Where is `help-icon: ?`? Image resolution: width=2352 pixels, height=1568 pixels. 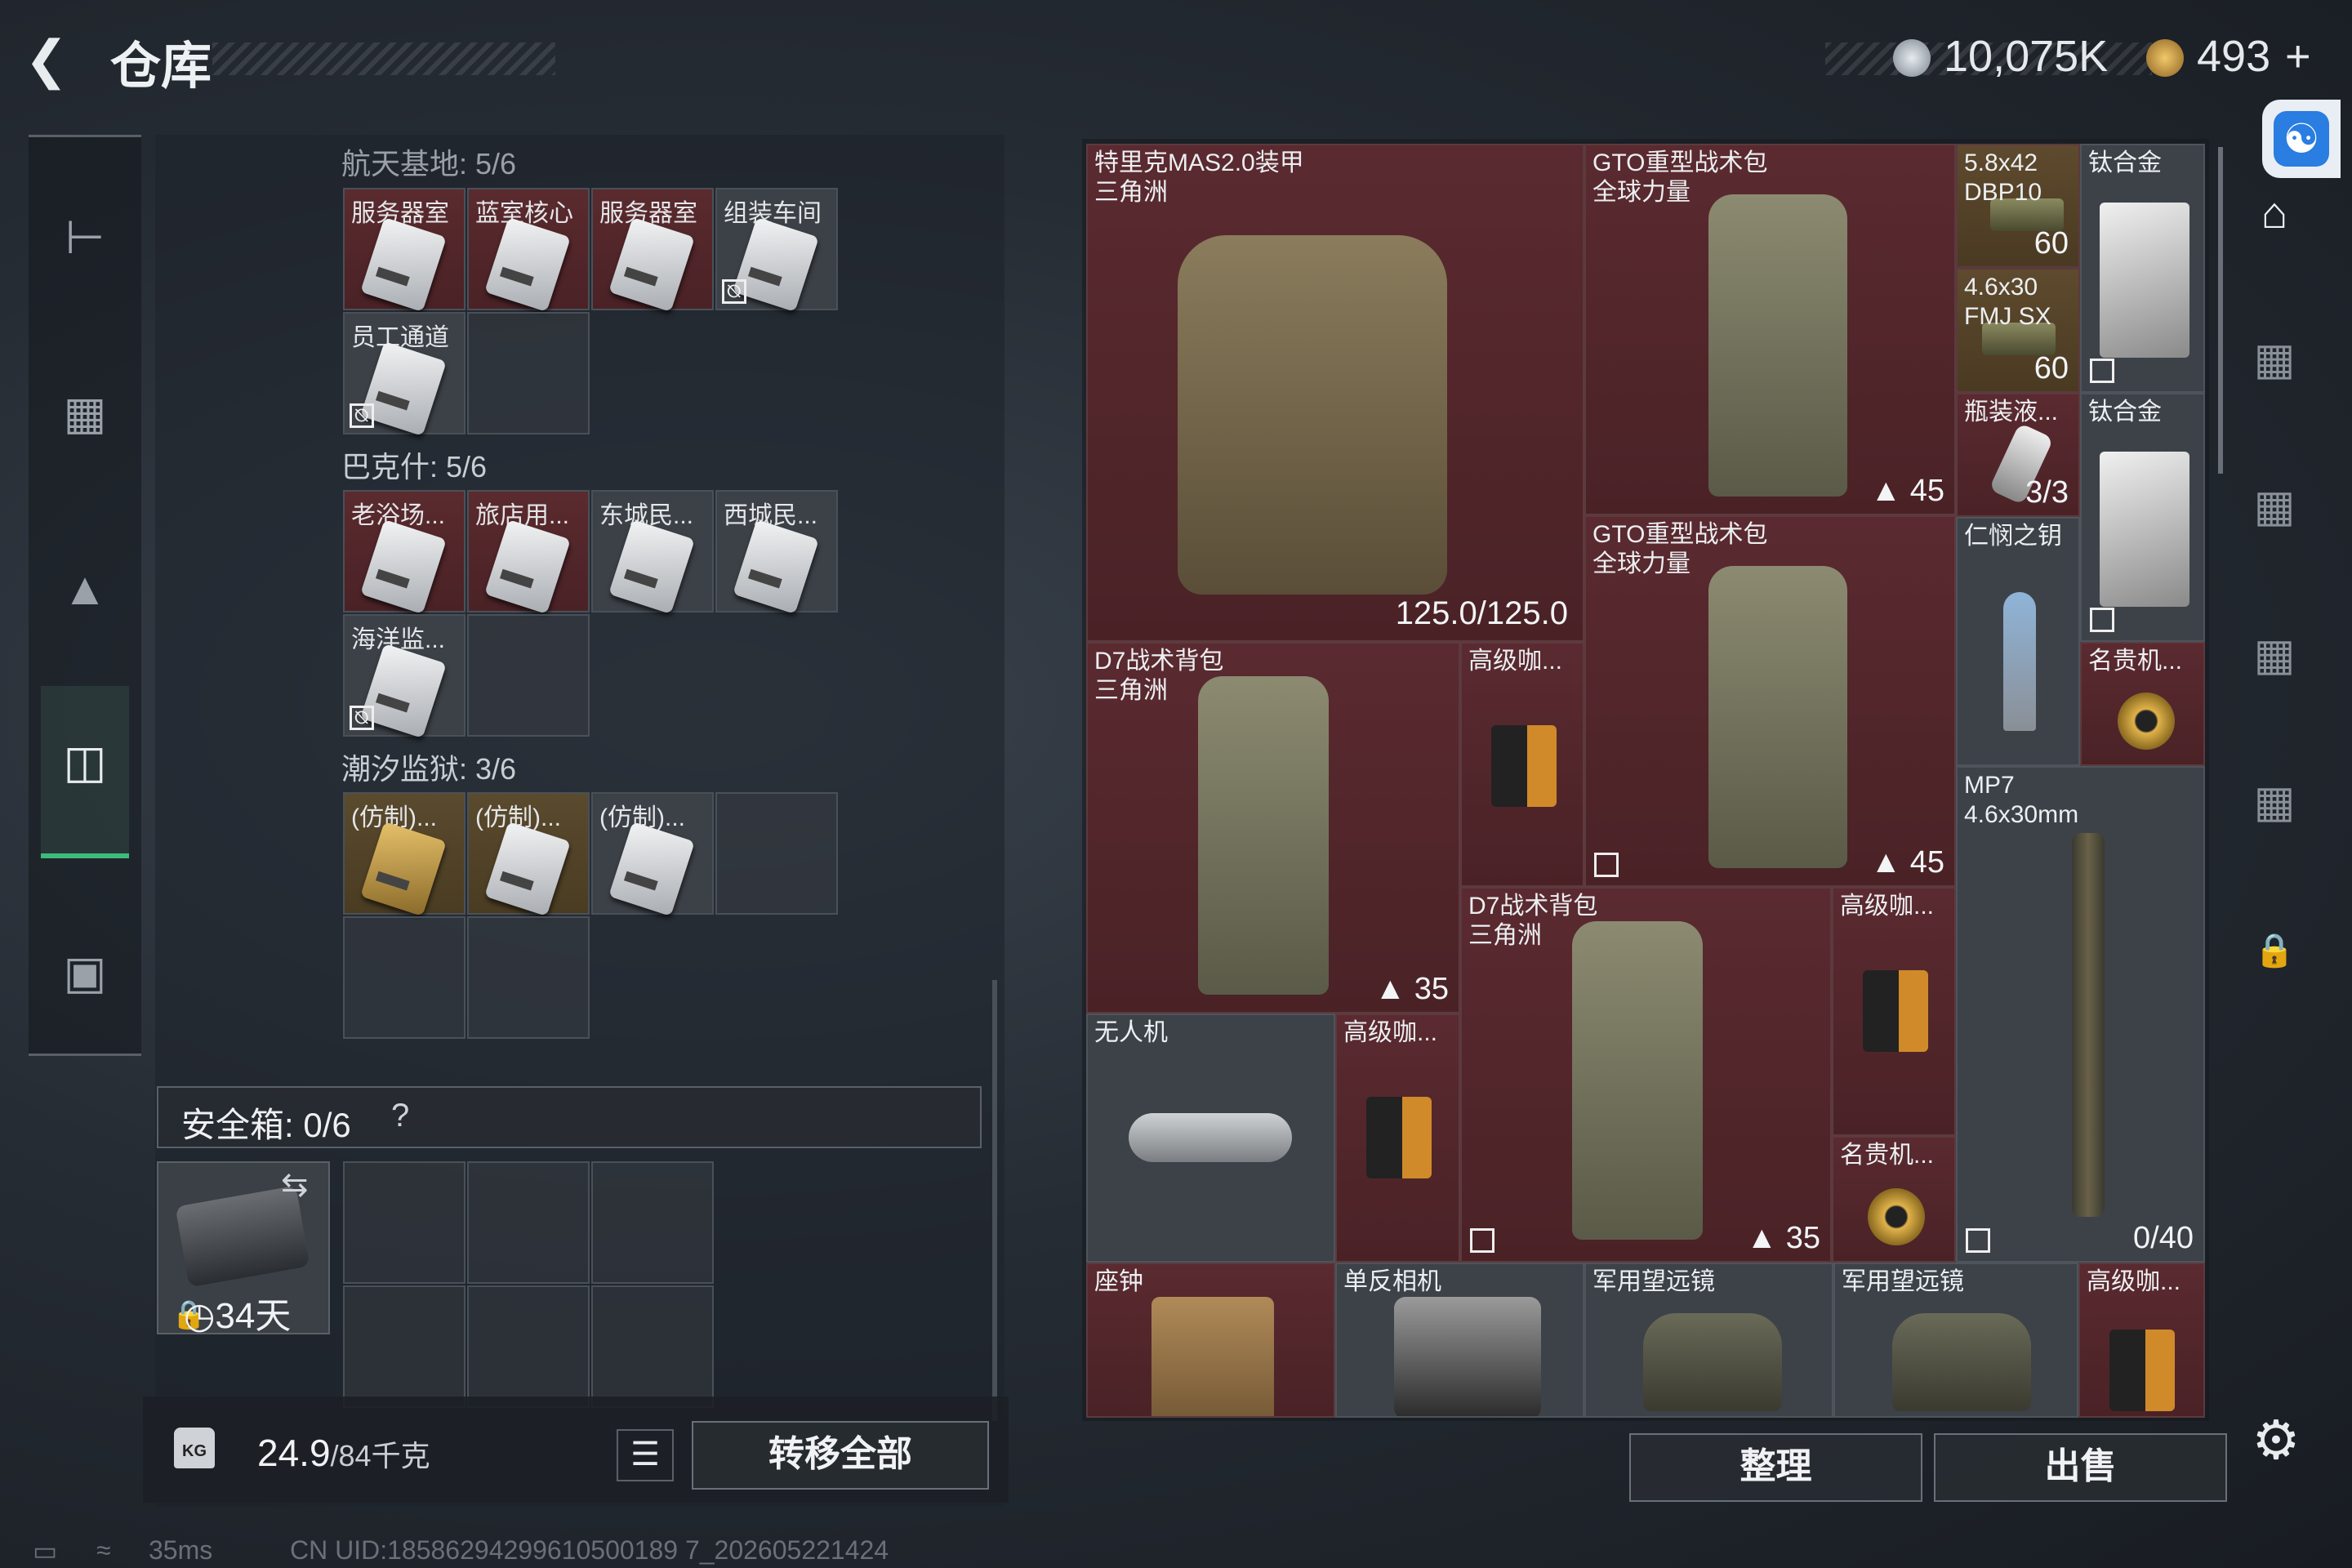 help-icon: ? is located at coordinates (400, 1116).